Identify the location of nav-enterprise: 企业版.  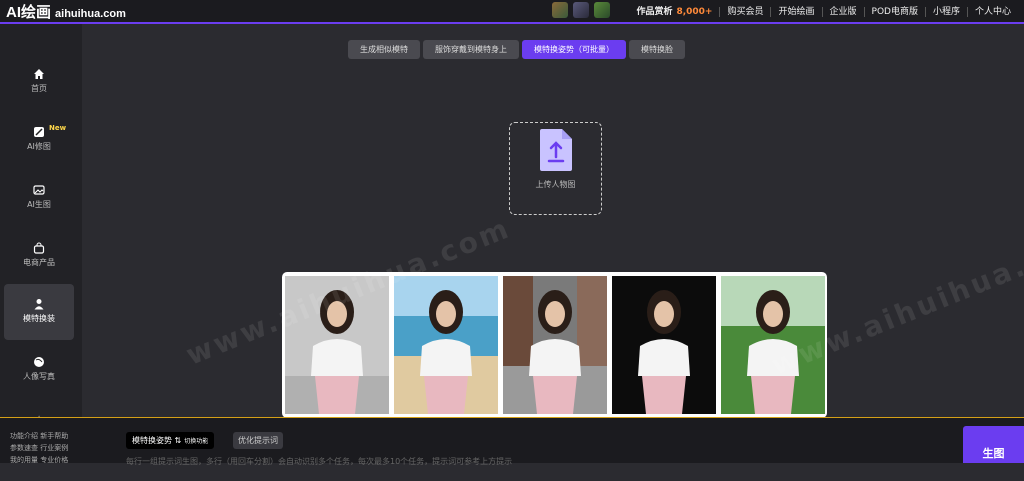
(842, 12).